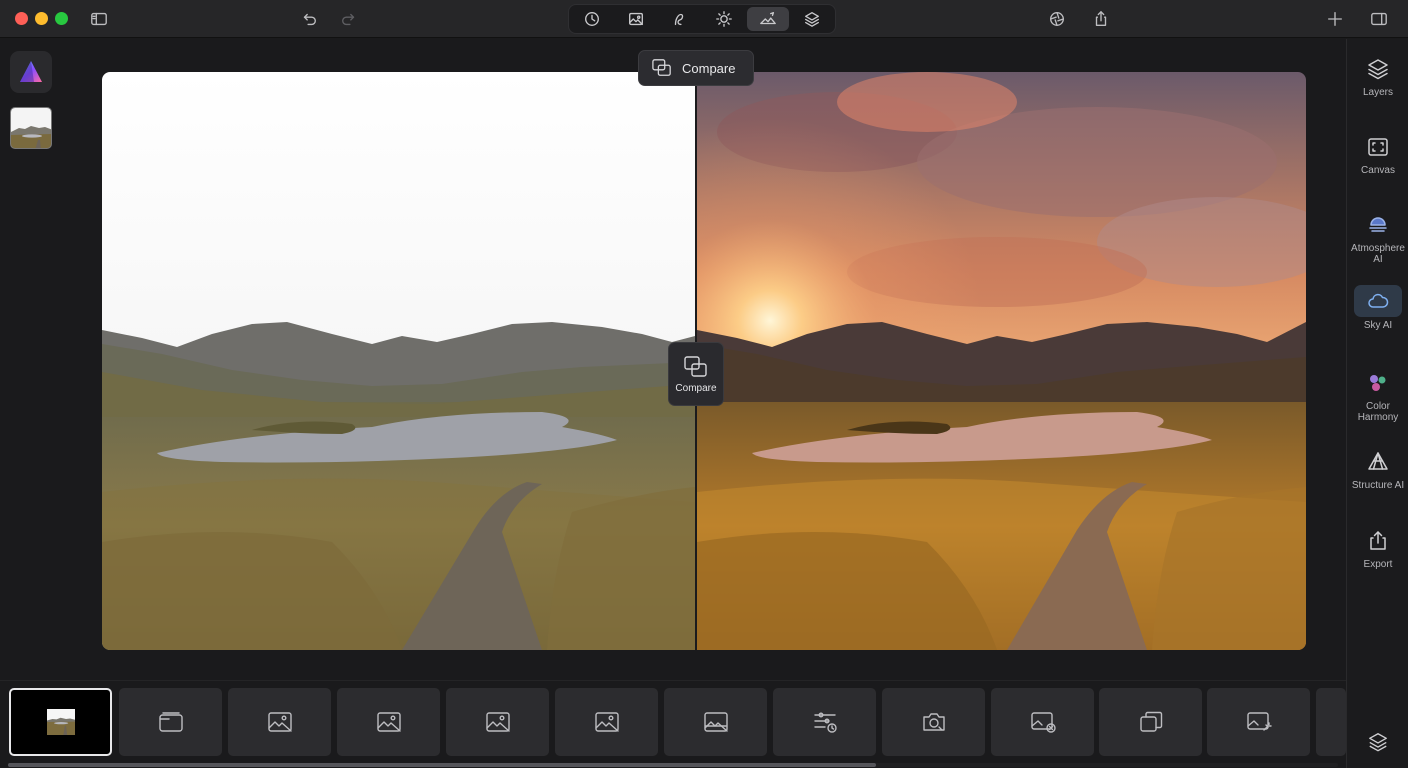  I want to click on filmstrip-photo-selected, so click(60, 722).